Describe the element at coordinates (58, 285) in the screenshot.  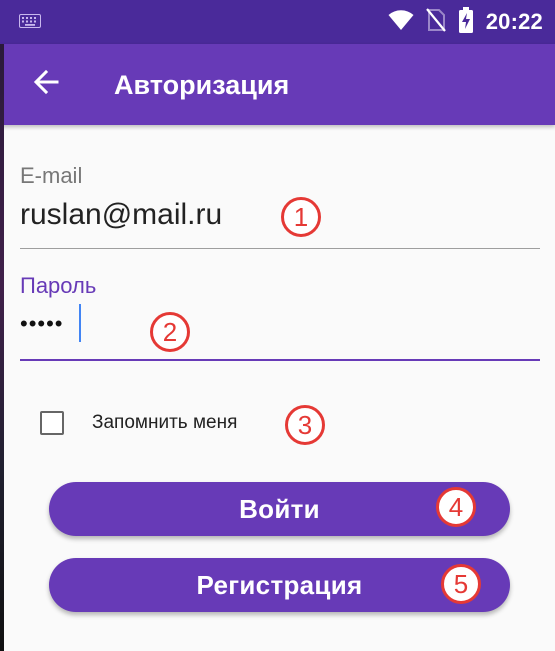
I see `password-label: Пароль` at that location.